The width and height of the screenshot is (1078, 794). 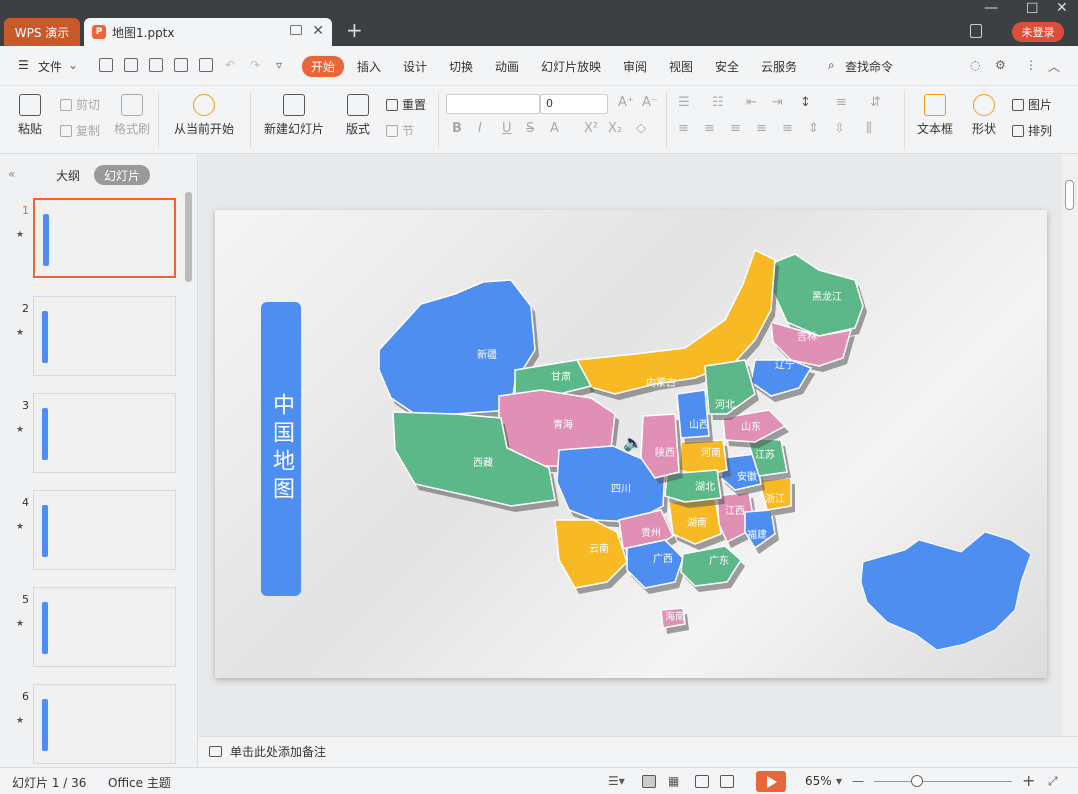 I want to click on province-25: 河北, so click(x=731, y=389).